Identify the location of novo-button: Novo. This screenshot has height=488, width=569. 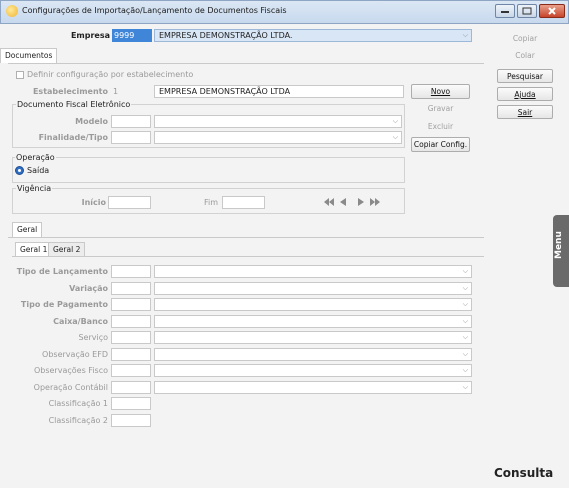
(440, 91).